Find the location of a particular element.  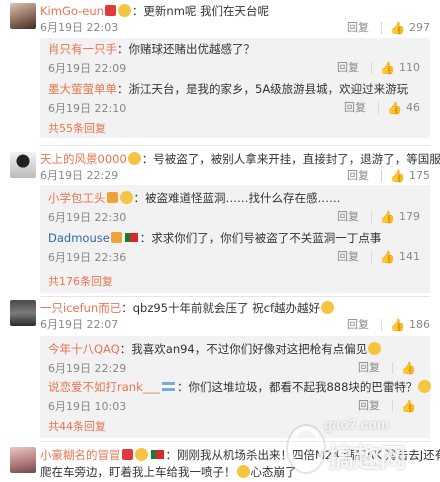

star-badge-icon is located at coordinates (110, 10).